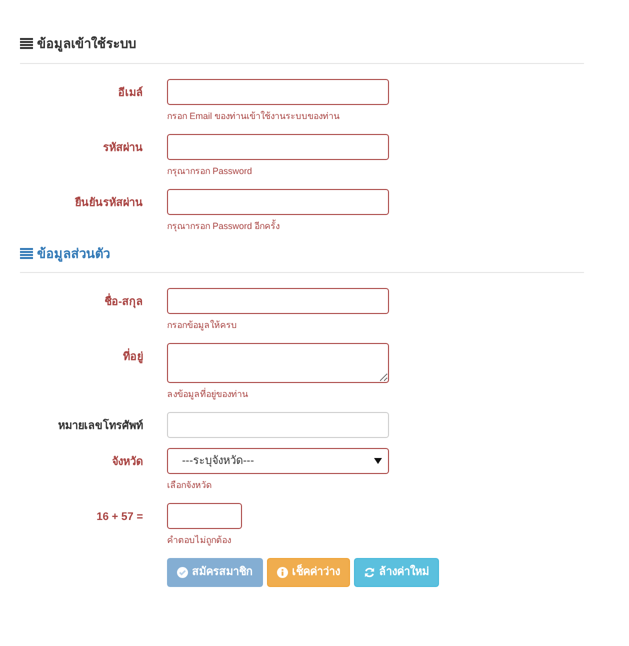 This screenshot has width=629, height=646. Describe the element at coordinates (189, 485) in the screenshot. I see `help-text: เลือกจังหวัด` at that location.